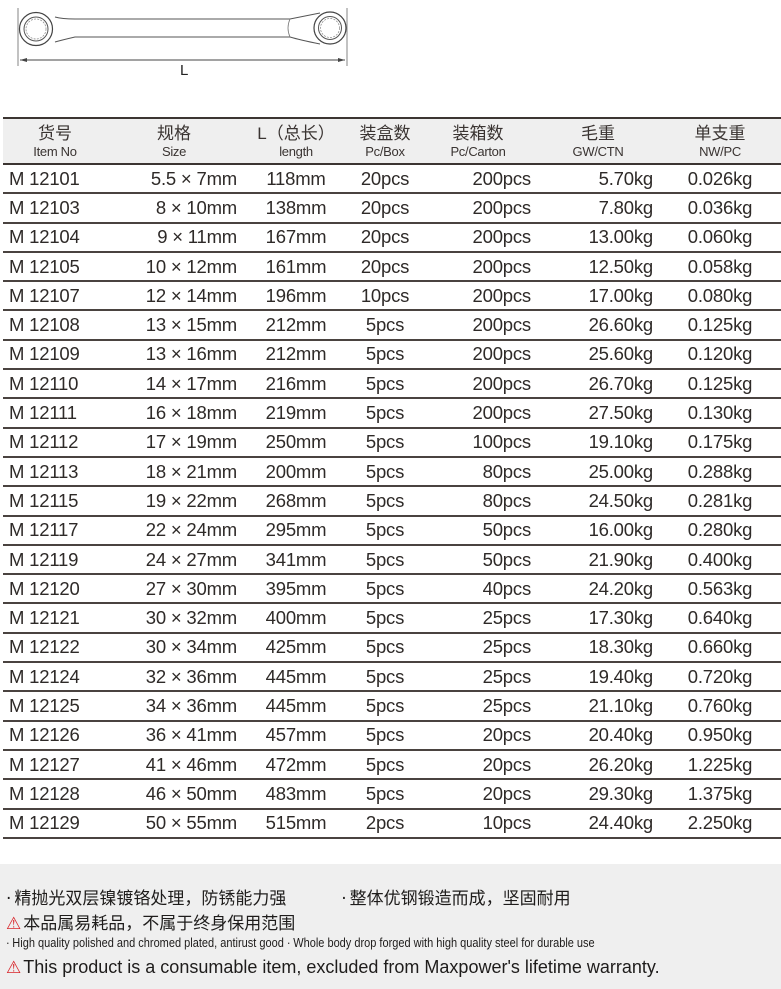  What do you see at coordinates (55, 296) in the screenshot?
I see `item-no-cell: M 12107` at bounding box center [55, 296].